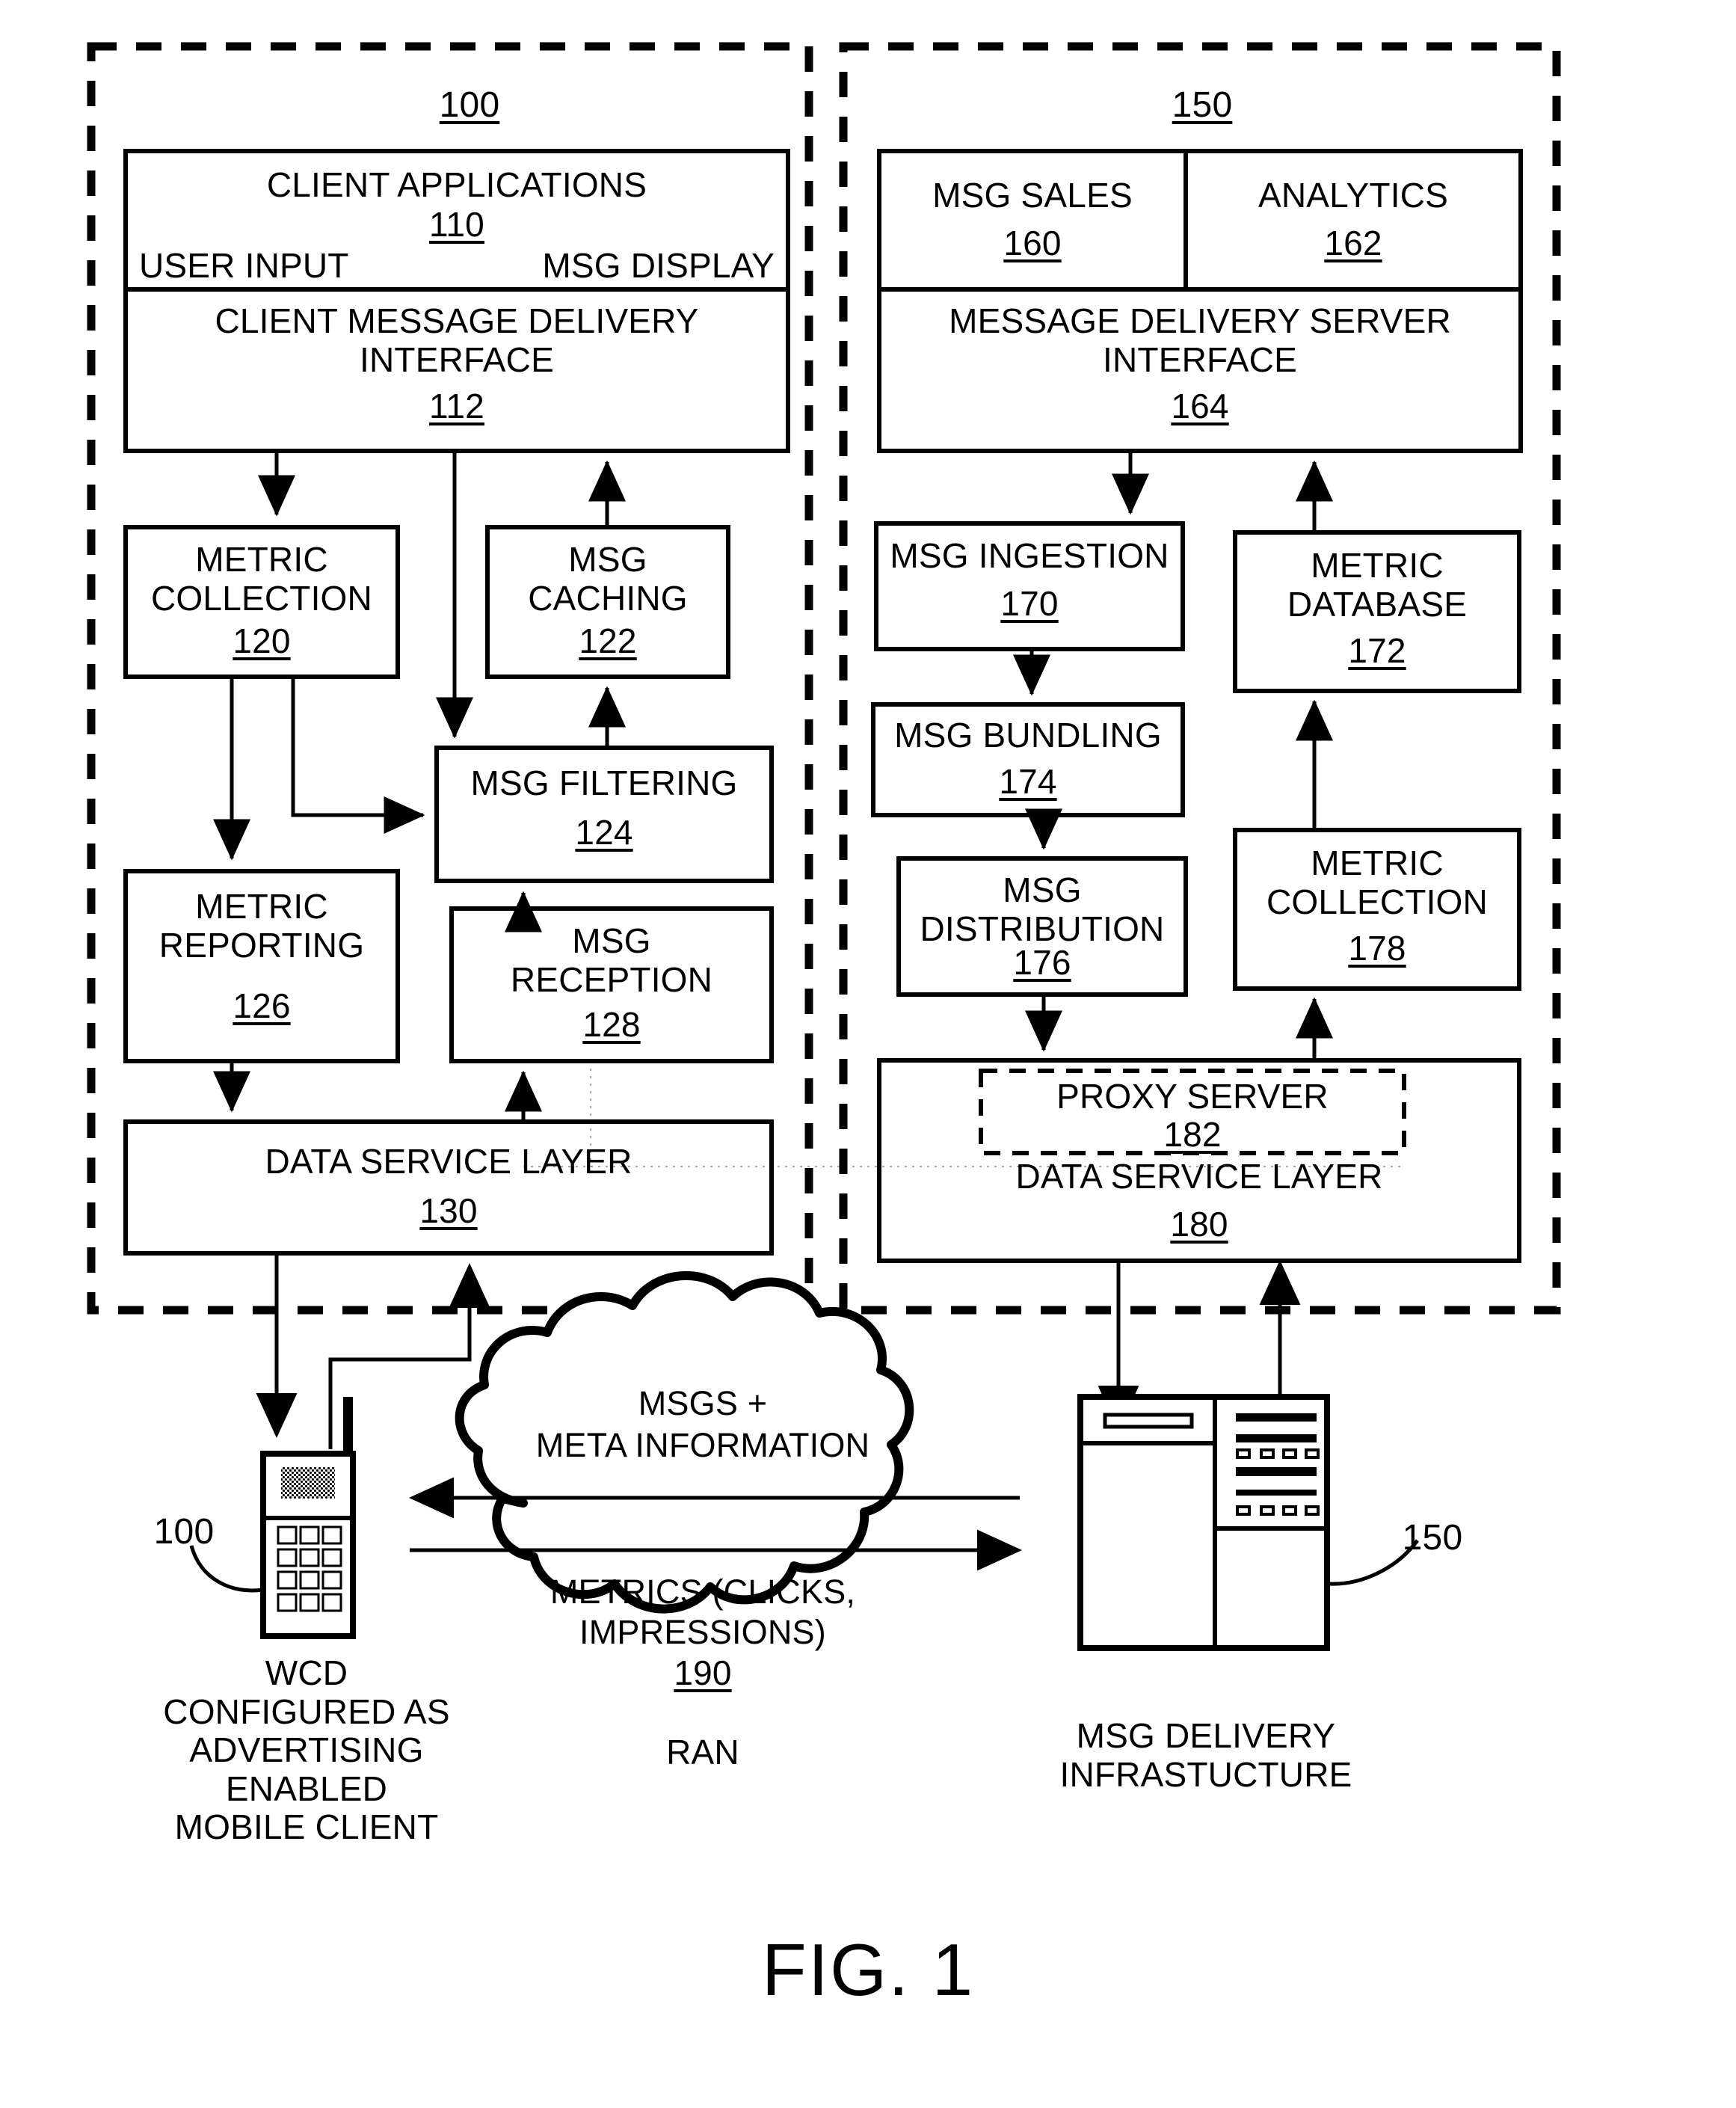 The image size is (1736, 2108). What do you see at coordinates (261, 926) in the screenshot?
I see `metric-reporting-126-title: METRIC REPORTING` at bounding box center [261, 926].